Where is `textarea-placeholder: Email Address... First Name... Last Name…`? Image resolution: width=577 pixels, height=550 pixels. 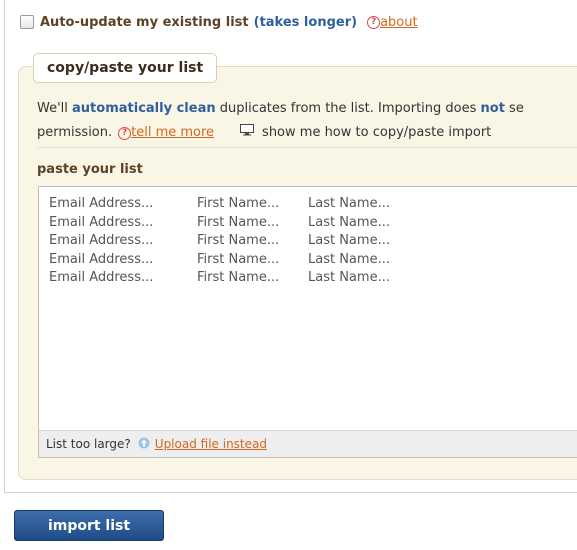 textarea-placeholder: Email Address... First Name... Last Name… is located at coordinates (219, 241).